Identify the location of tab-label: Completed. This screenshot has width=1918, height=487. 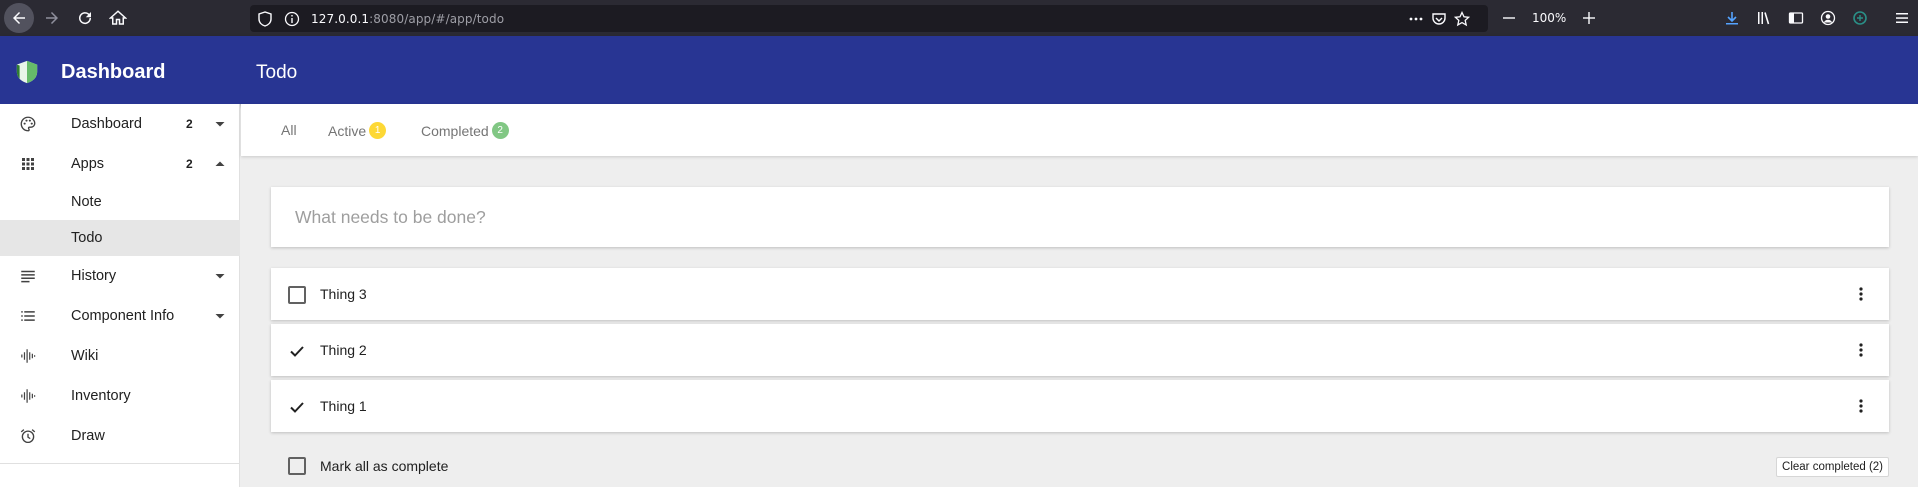
(455, 130).